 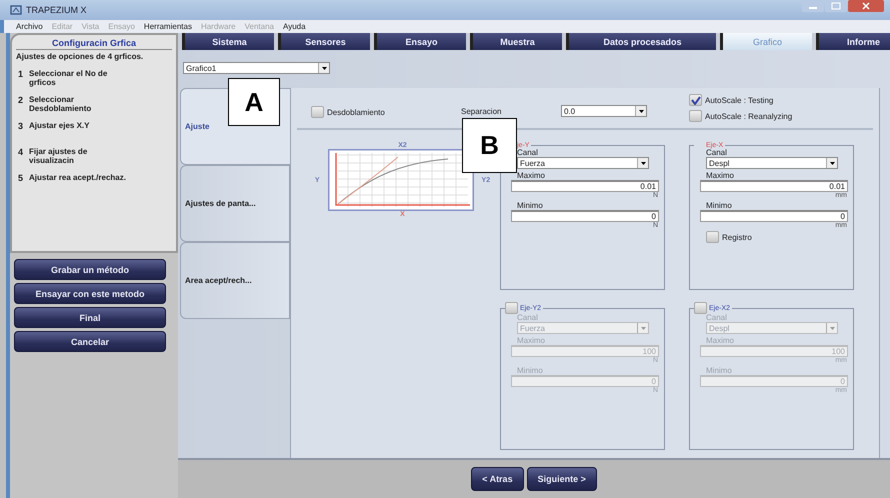 What do you see at coordinates (254, 102) in the screenshot?
I see `callout-tooltip: A` at bounding box center [254, 102].